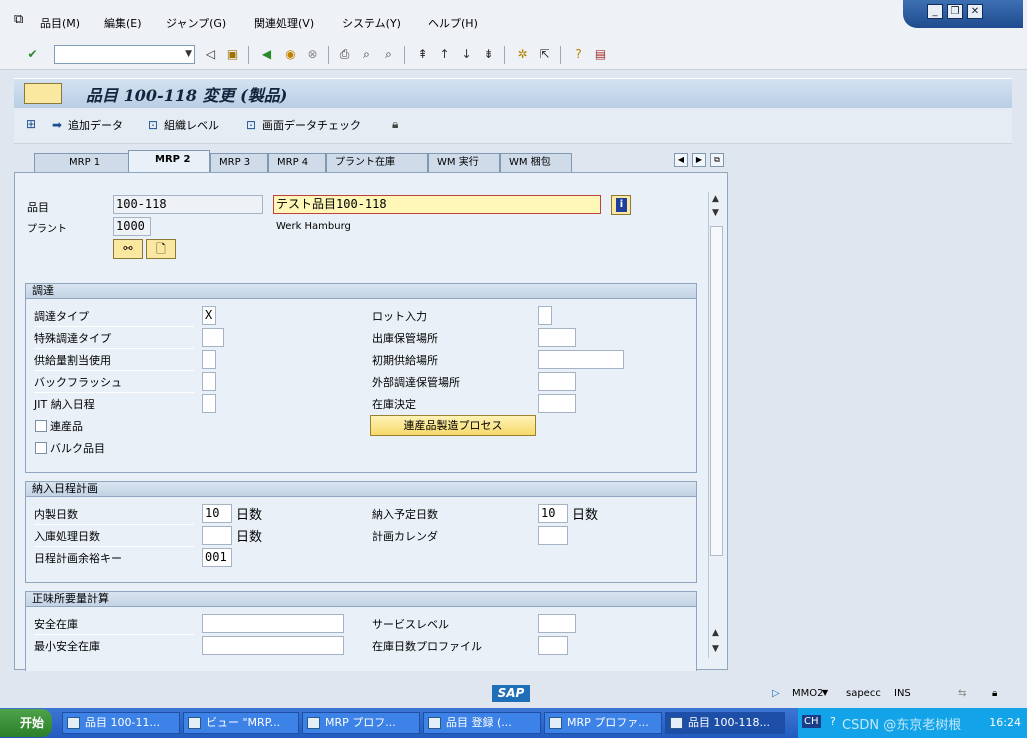 The width and height of the screenshot is (1027, 738). What do you see at coordinates (553, 645) in the screenshot?
I see `coverage-profile-field` at bounding box center [553, 645].